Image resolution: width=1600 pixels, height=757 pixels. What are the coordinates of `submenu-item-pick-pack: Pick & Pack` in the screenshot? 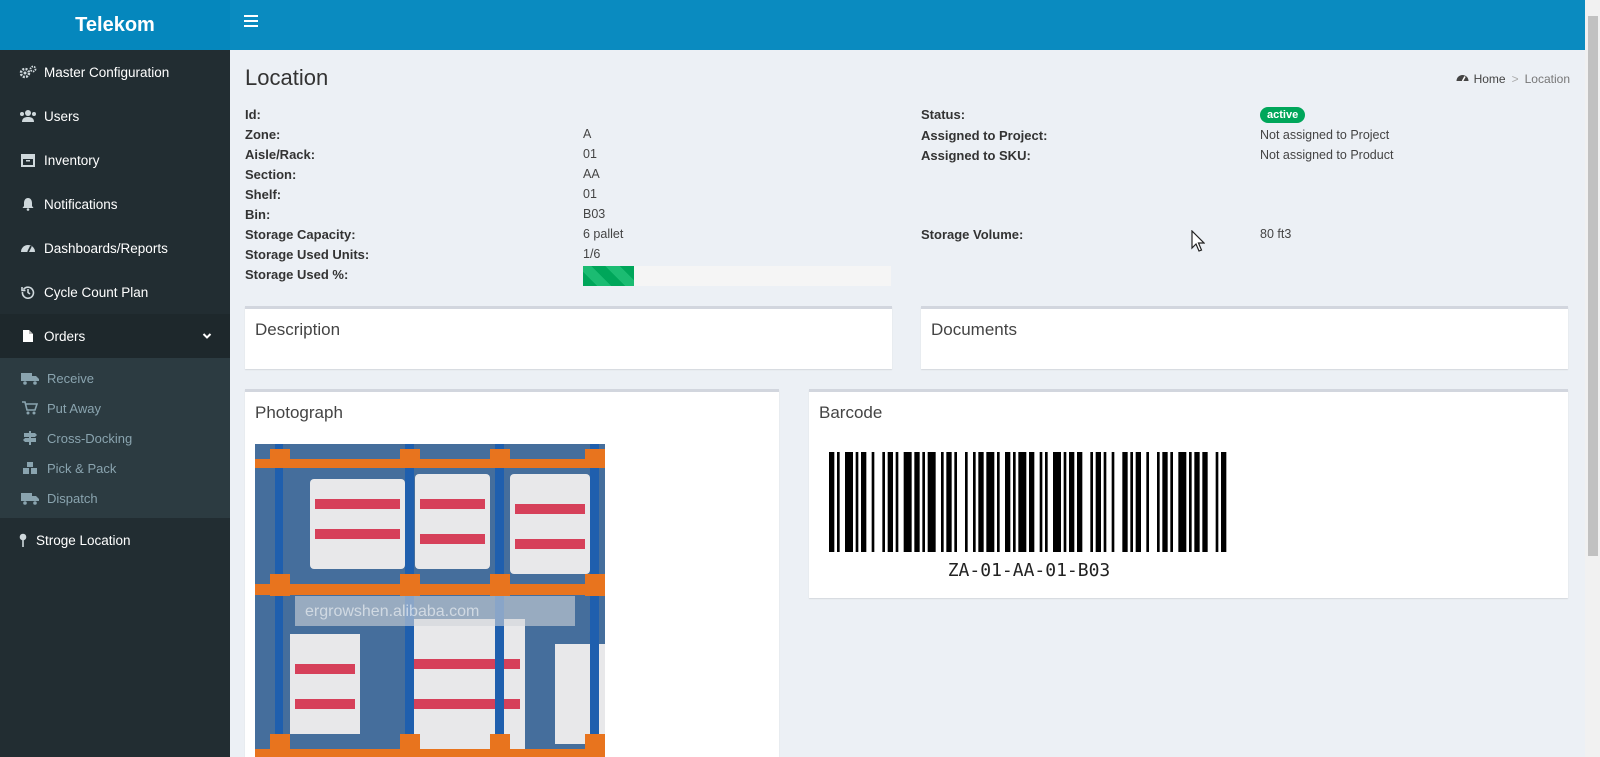 It's located at (115, 468).